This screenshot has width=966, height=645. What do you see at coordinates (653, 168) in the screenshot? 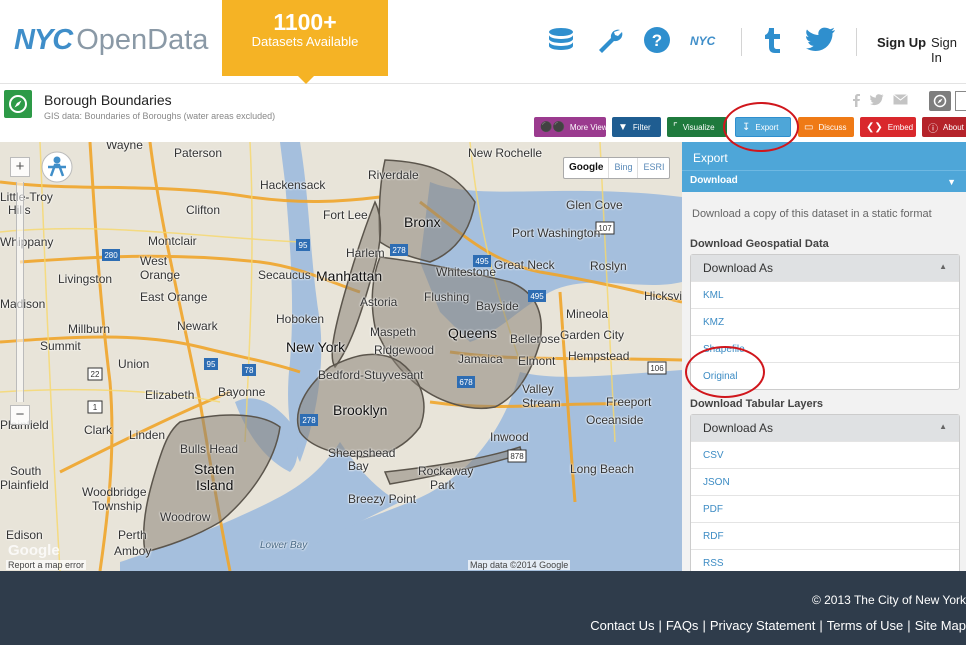
I see `layer-esri-button: ESRI` at bounding box center [653, 168].